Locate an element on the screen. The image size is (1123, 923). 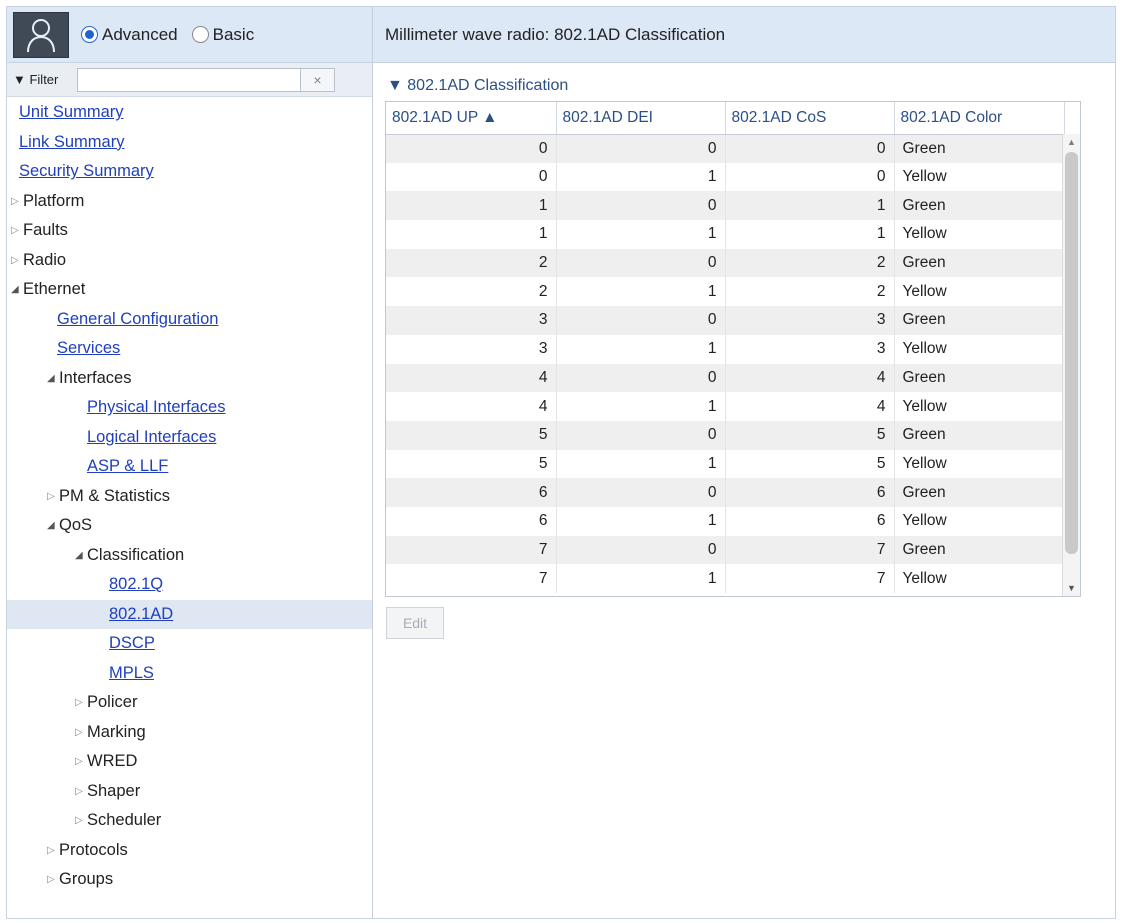
nav-link-security-summary: Security Summary is located at coordinates (189, 172).